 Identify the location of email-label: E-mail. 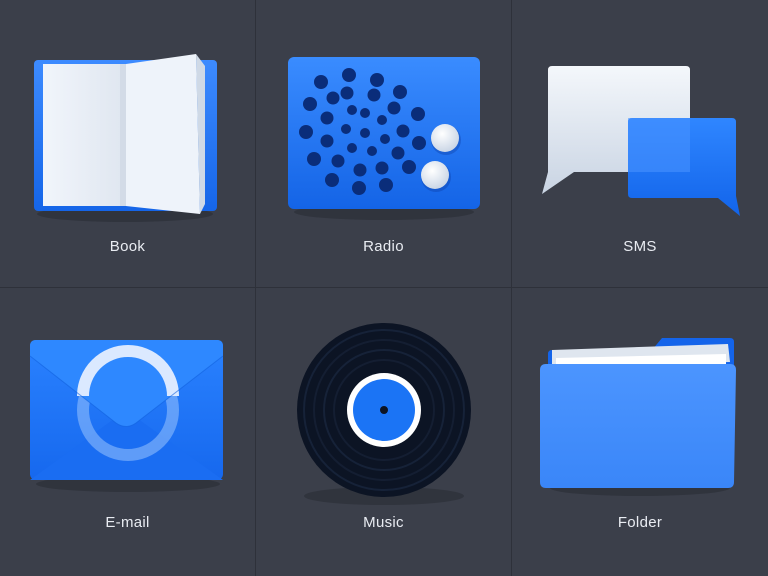
(127, 522).